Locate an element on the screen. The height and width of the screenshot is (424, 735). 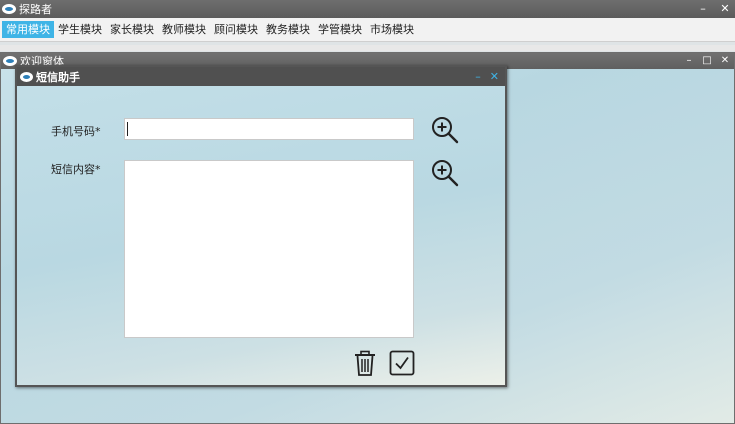
trash-icon is located at coordinates (365, 363).